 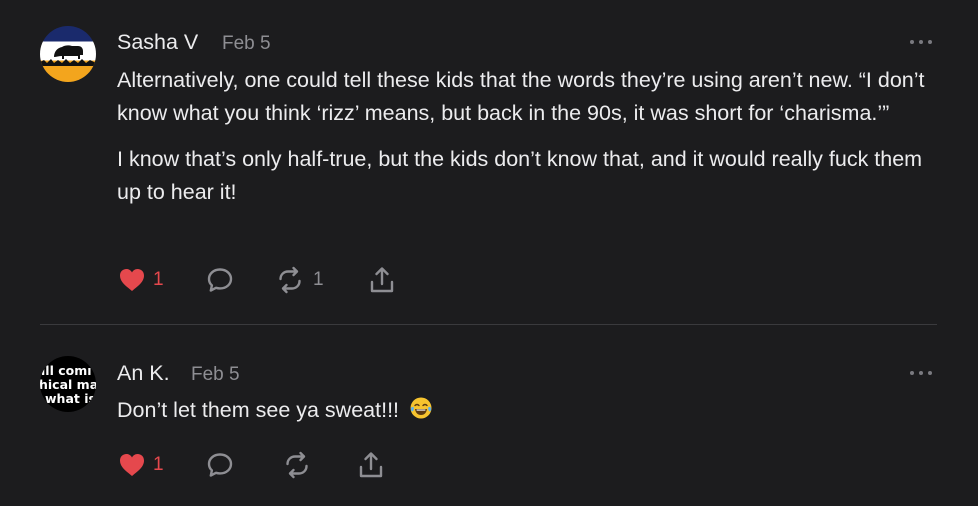 I want to click on restack-button, so click(x=297, y=465).